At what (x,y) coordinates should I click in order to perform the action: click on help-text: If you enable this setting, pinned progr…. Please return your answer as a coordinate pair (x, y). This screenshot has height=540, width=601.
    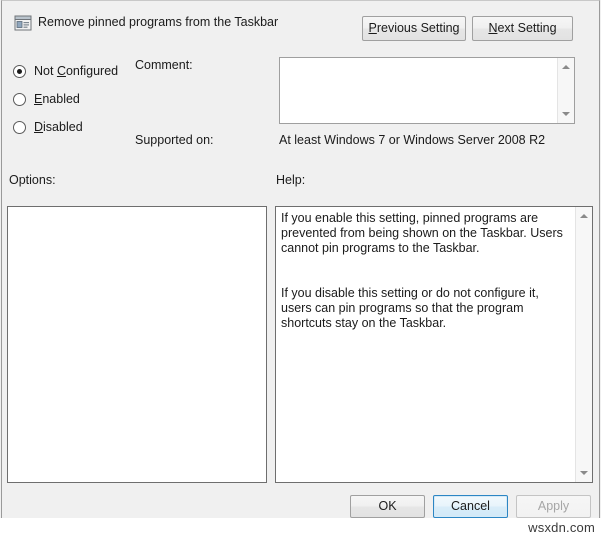
    Looking at the image, I should click on (422, 270).